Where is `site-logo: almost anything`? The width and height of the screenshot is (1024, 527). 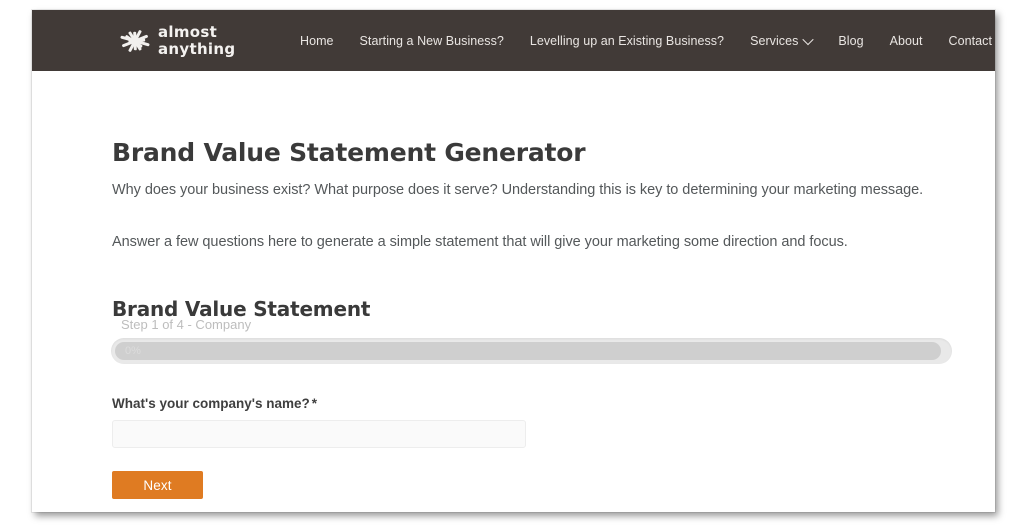
site-logo: almost anything is located at coordinates (179, 41).